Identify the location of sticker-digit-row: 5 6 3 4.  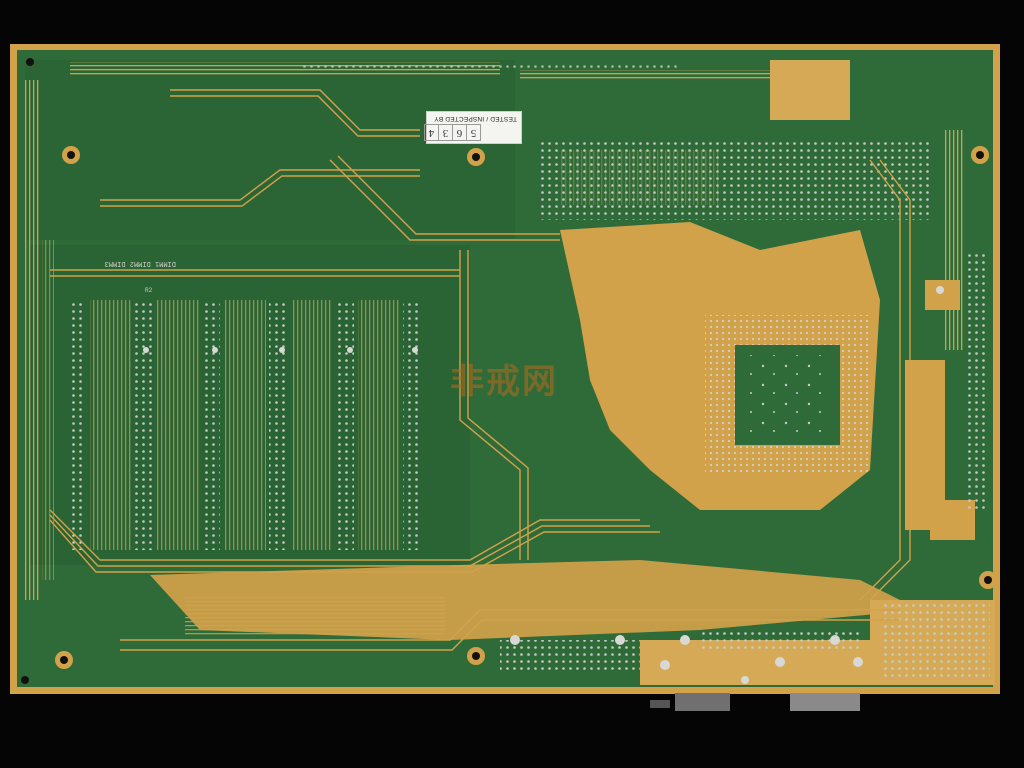
(452, 132).